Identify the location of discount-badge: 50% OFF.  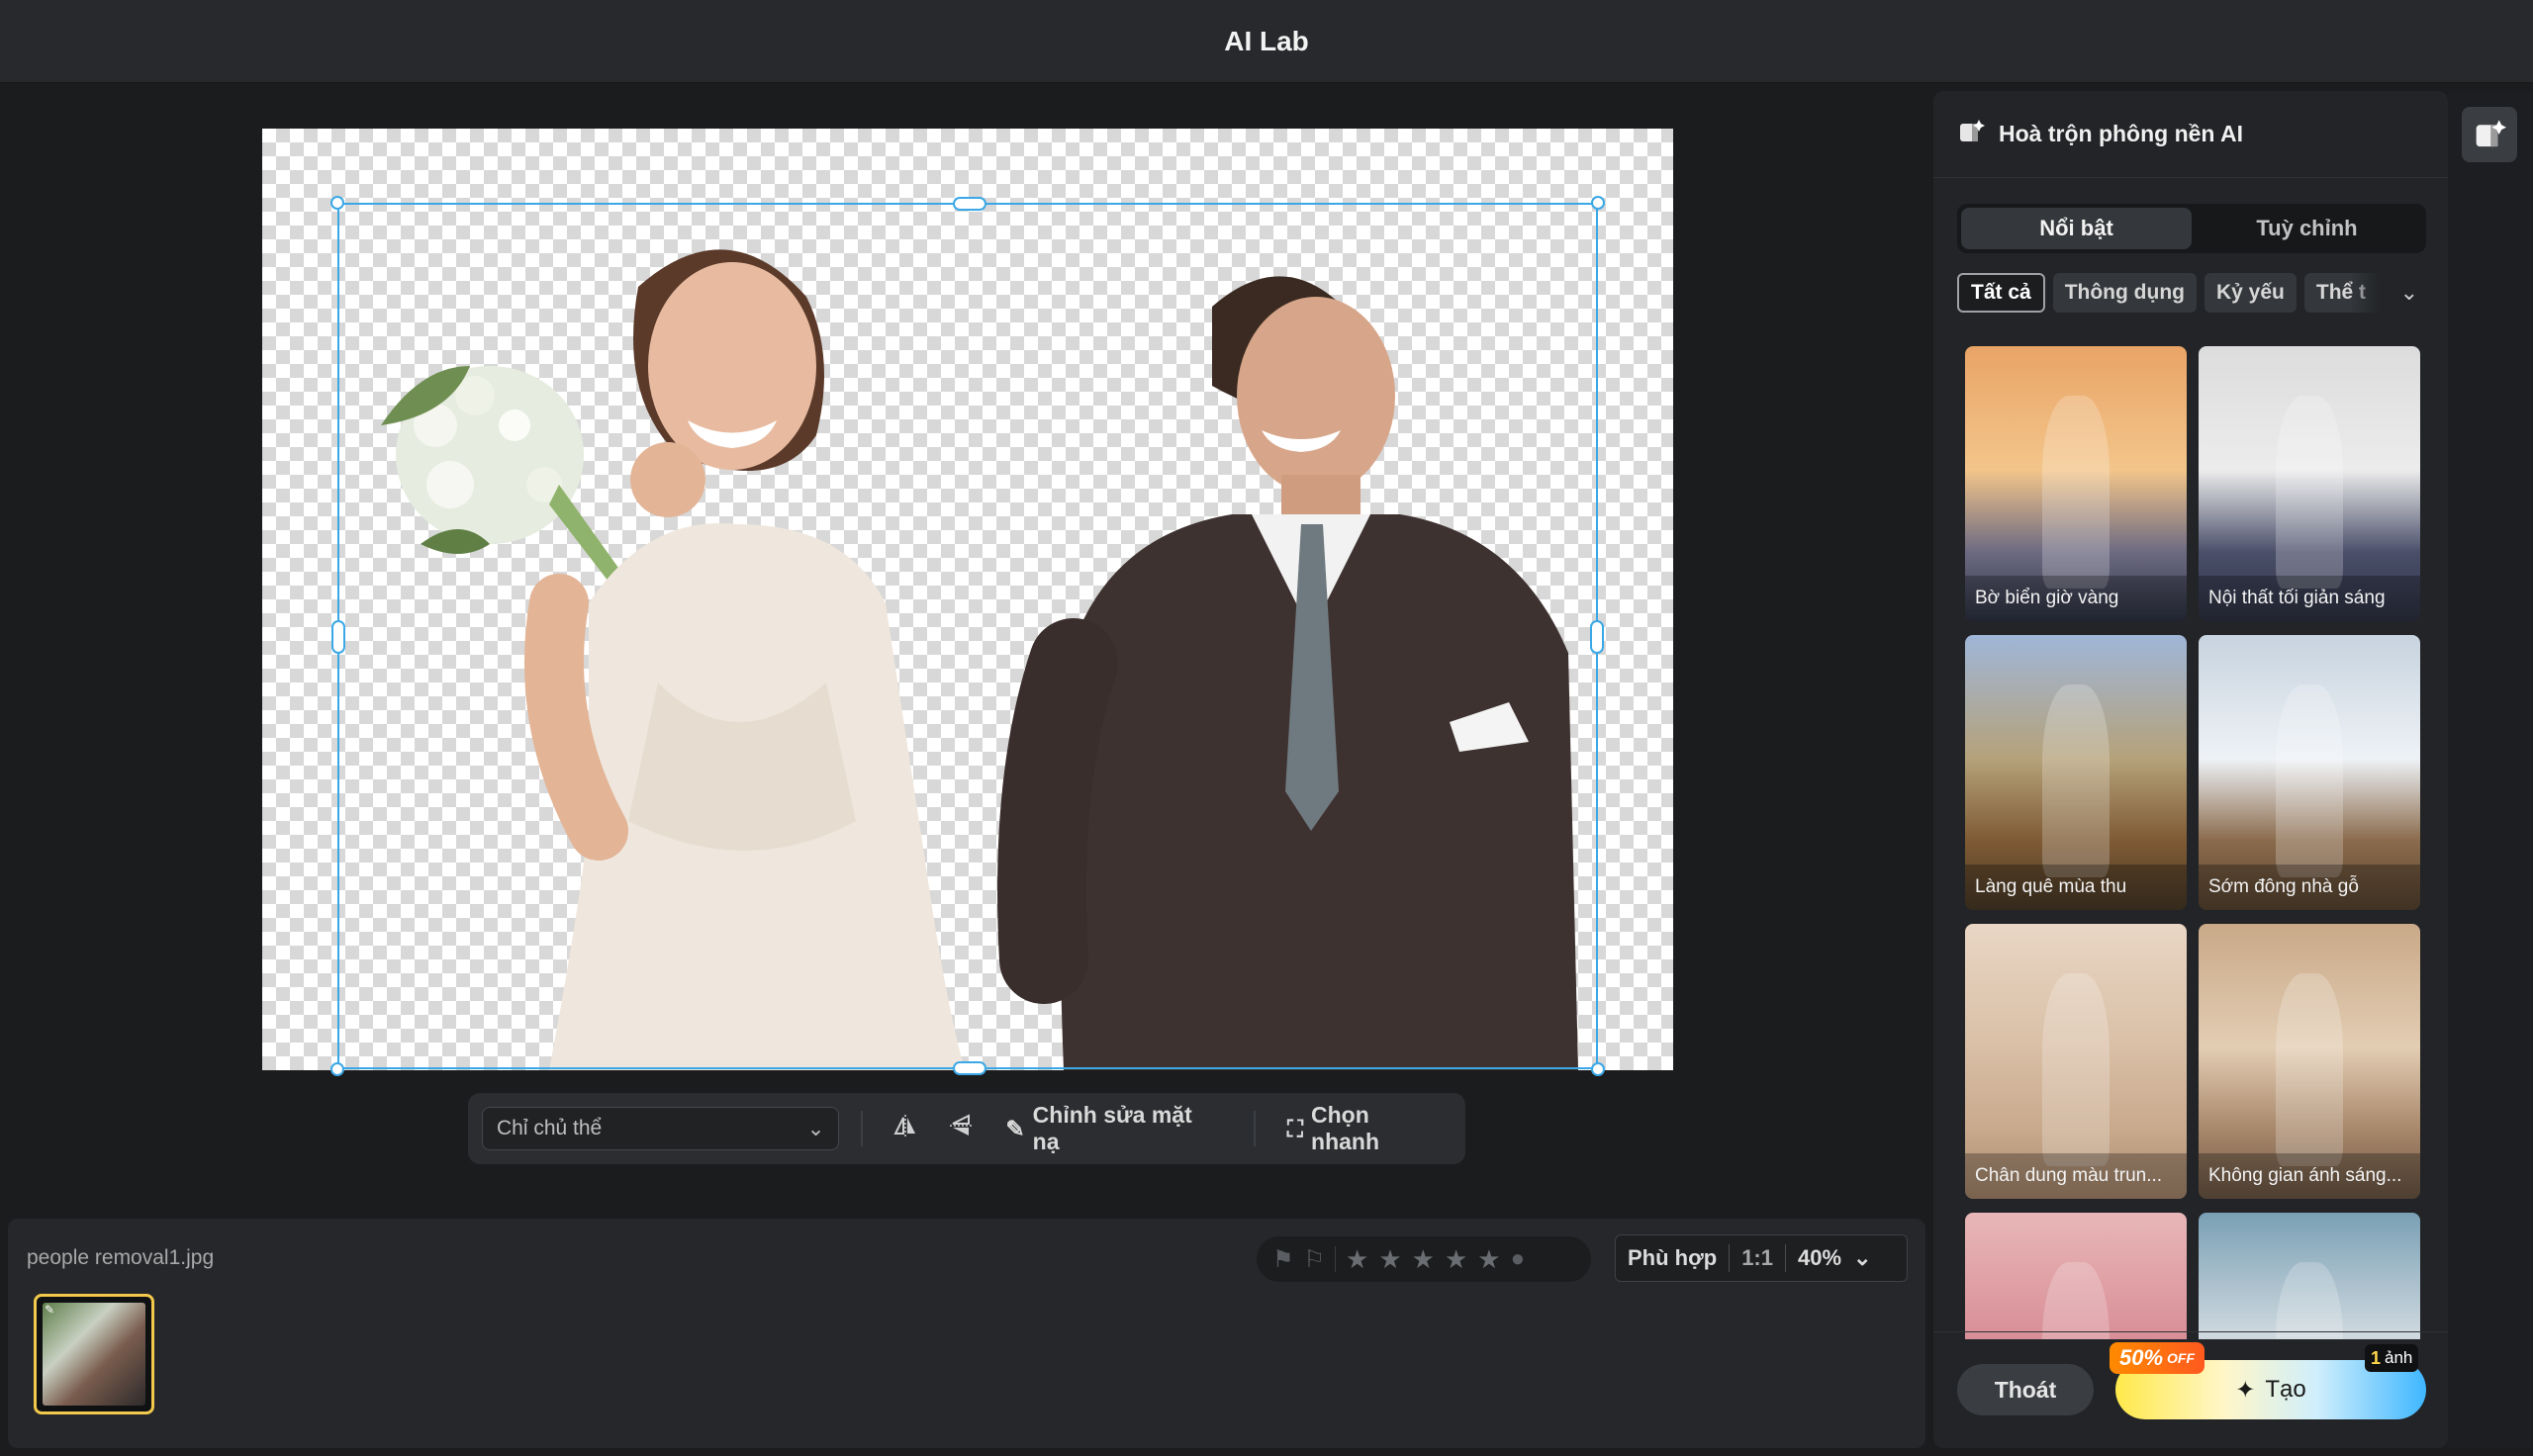
(2157, 1358).